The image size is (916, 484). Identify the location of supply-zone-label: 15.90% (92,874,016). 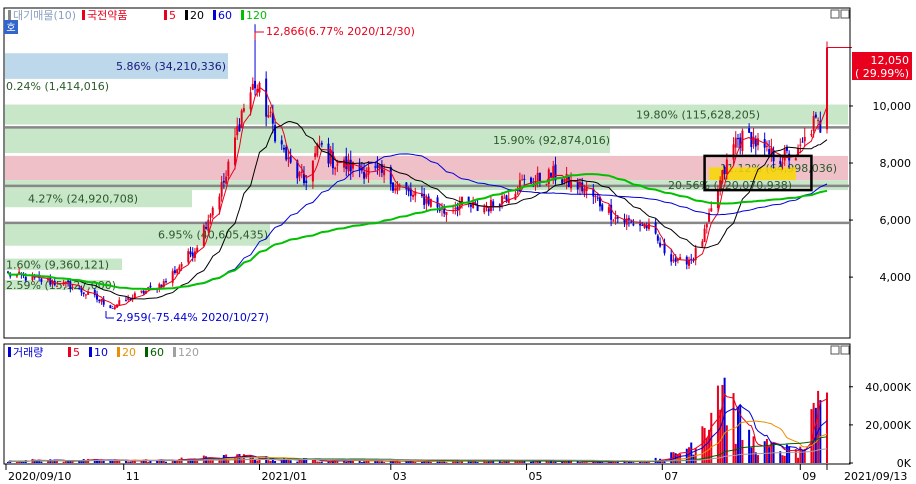
(551, 140).